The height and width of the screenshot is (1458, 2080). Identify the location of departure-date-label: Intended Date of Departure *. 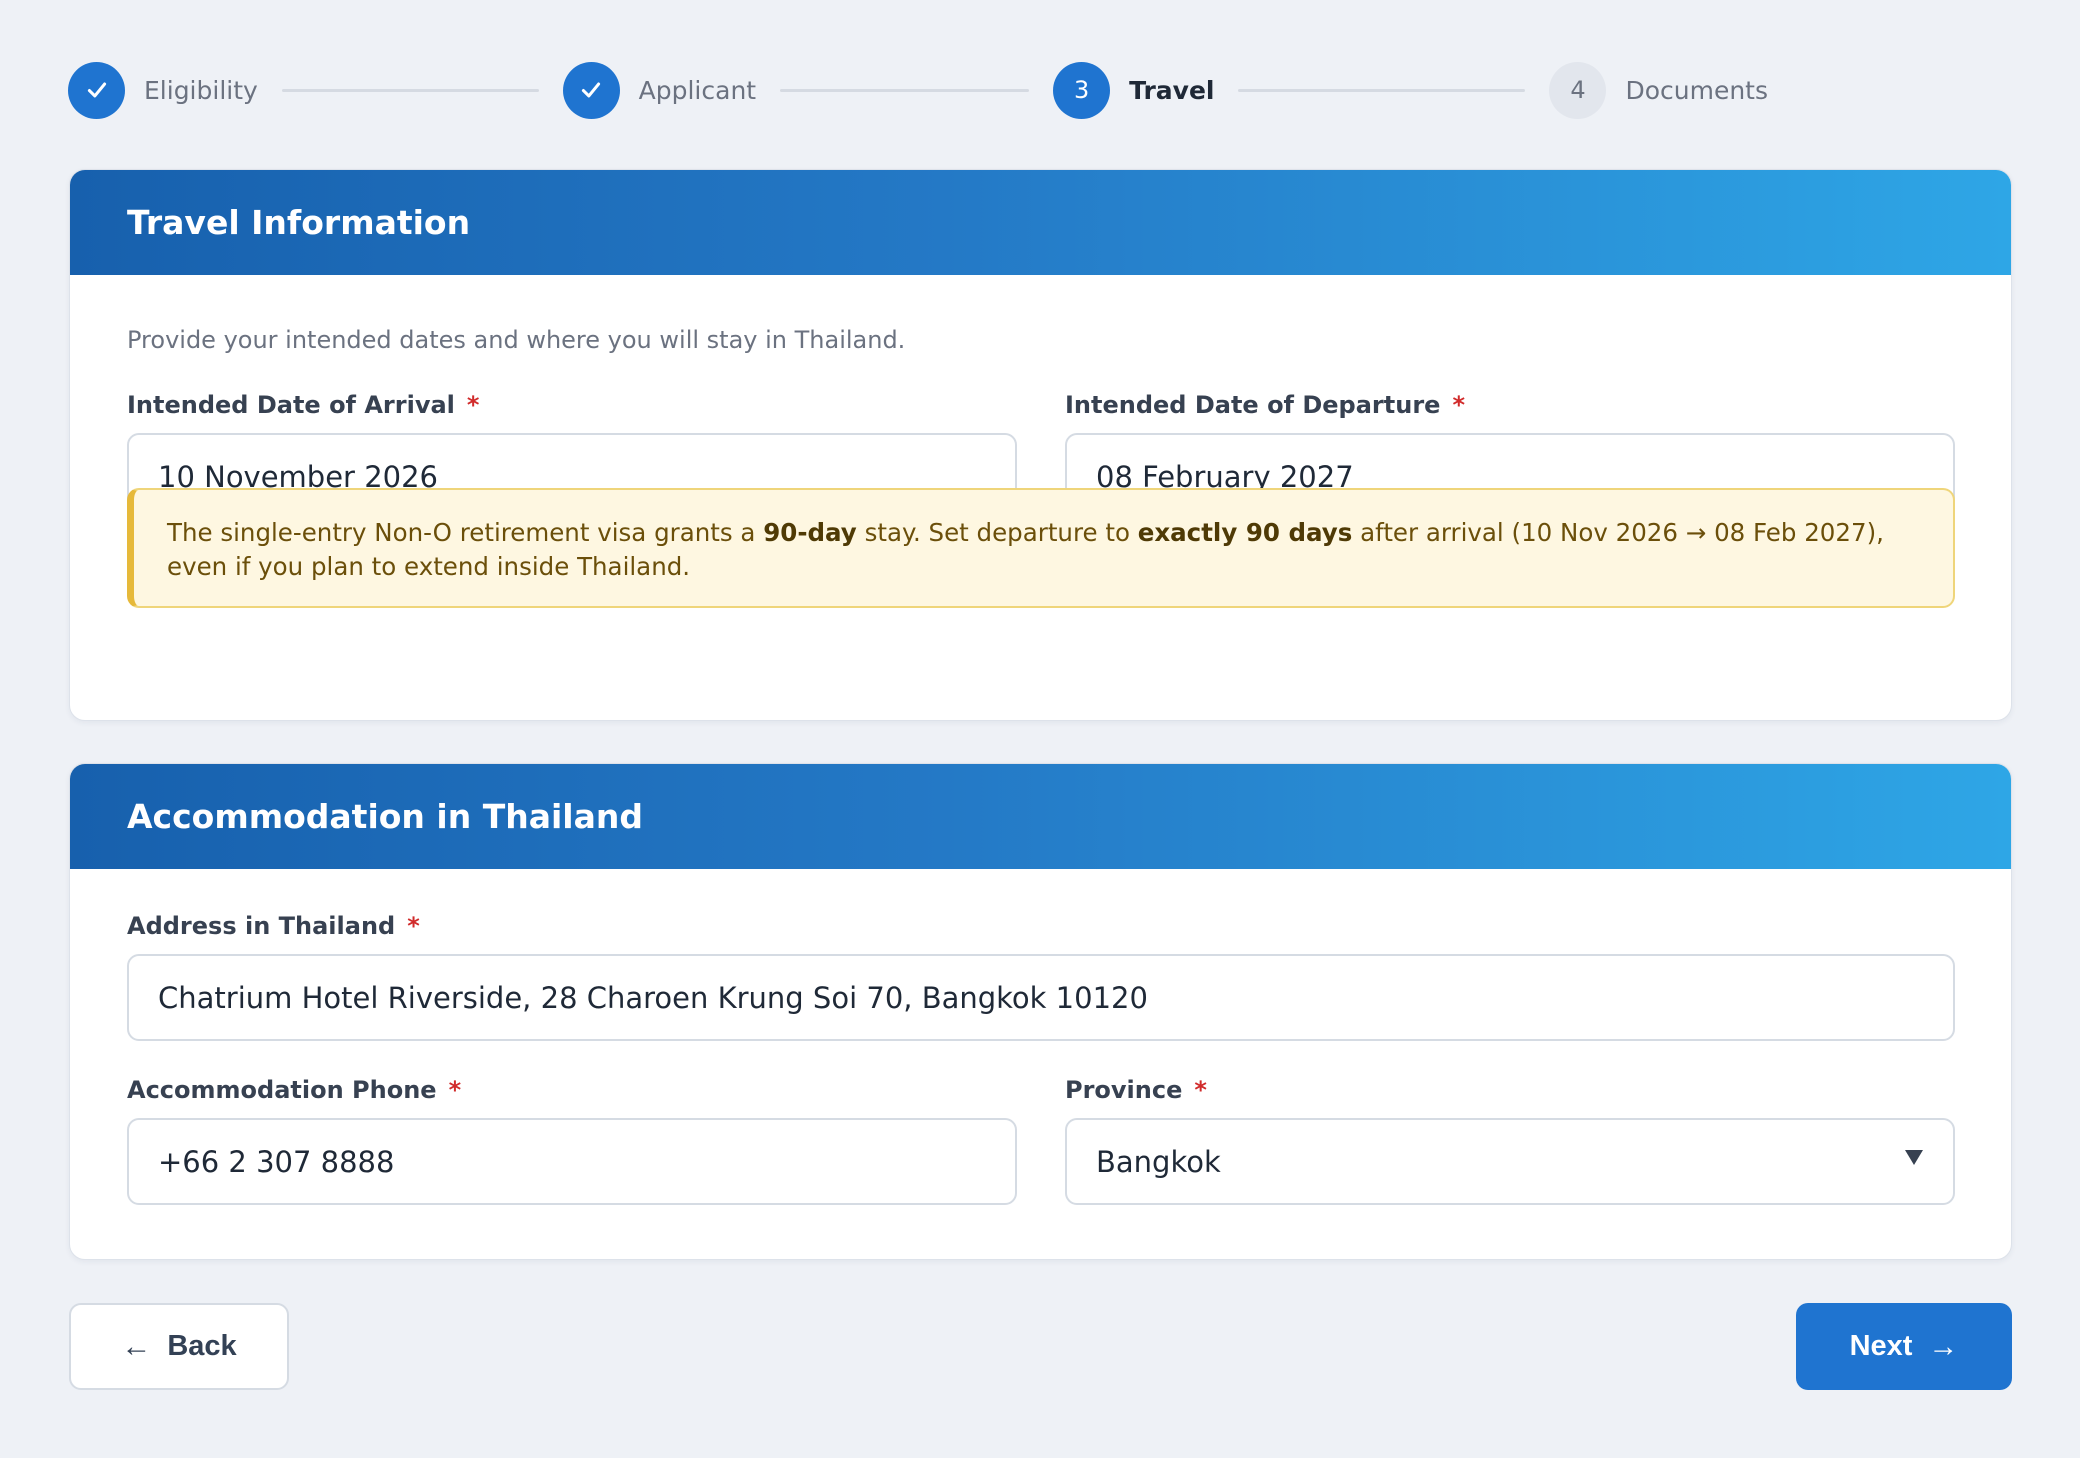
(1265, 405).